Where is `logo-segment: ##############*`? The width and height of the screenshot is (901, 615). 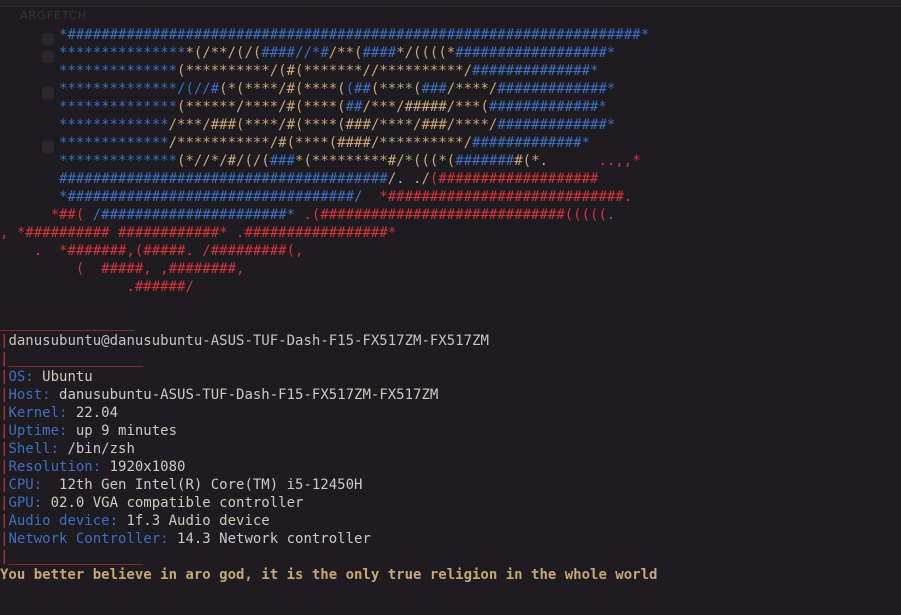 logo-segment: ##############* is located at coordinates (535, 71).